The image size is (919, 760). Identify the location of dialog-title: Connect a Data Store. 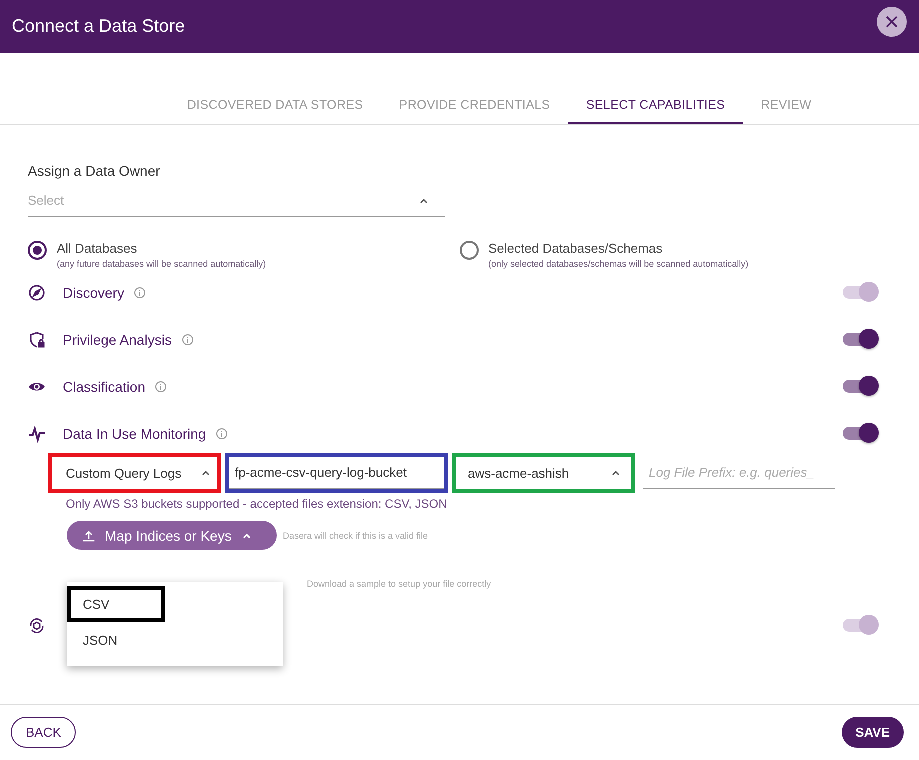
(99, 26).